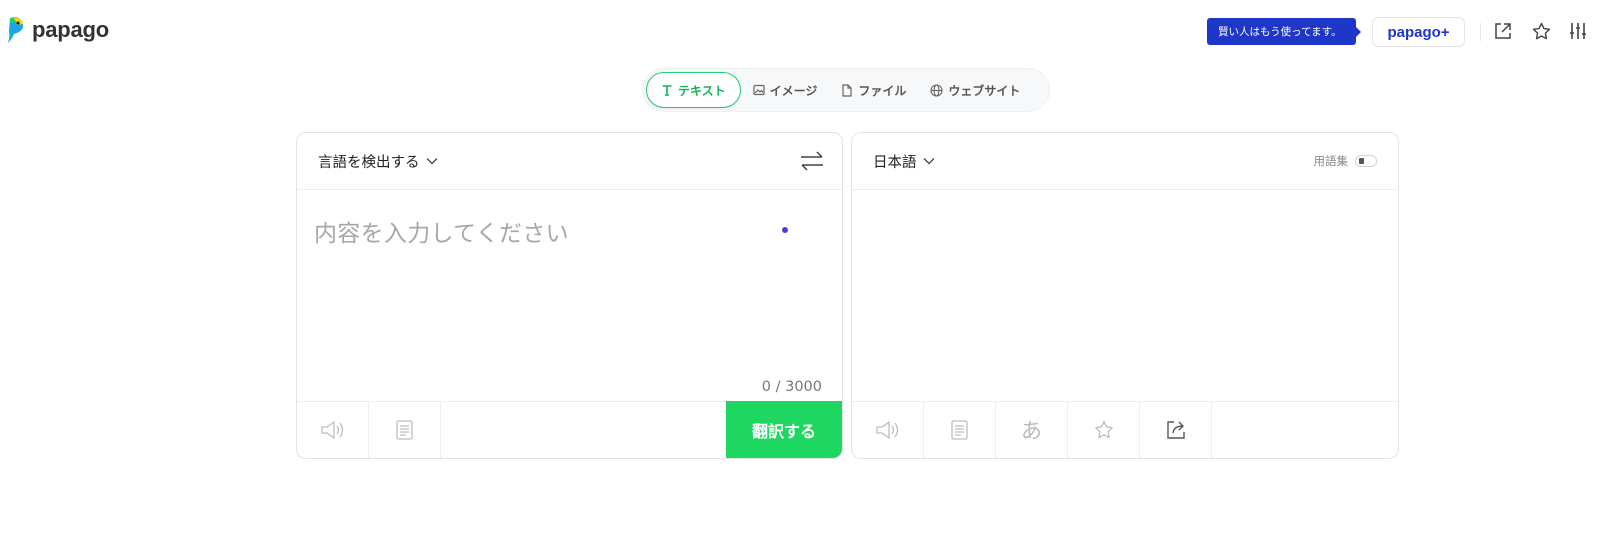 Image resolution: width=1600 pixels, height=537 pixels. I want to click on tab-text: テキスト, so click(693, 90).